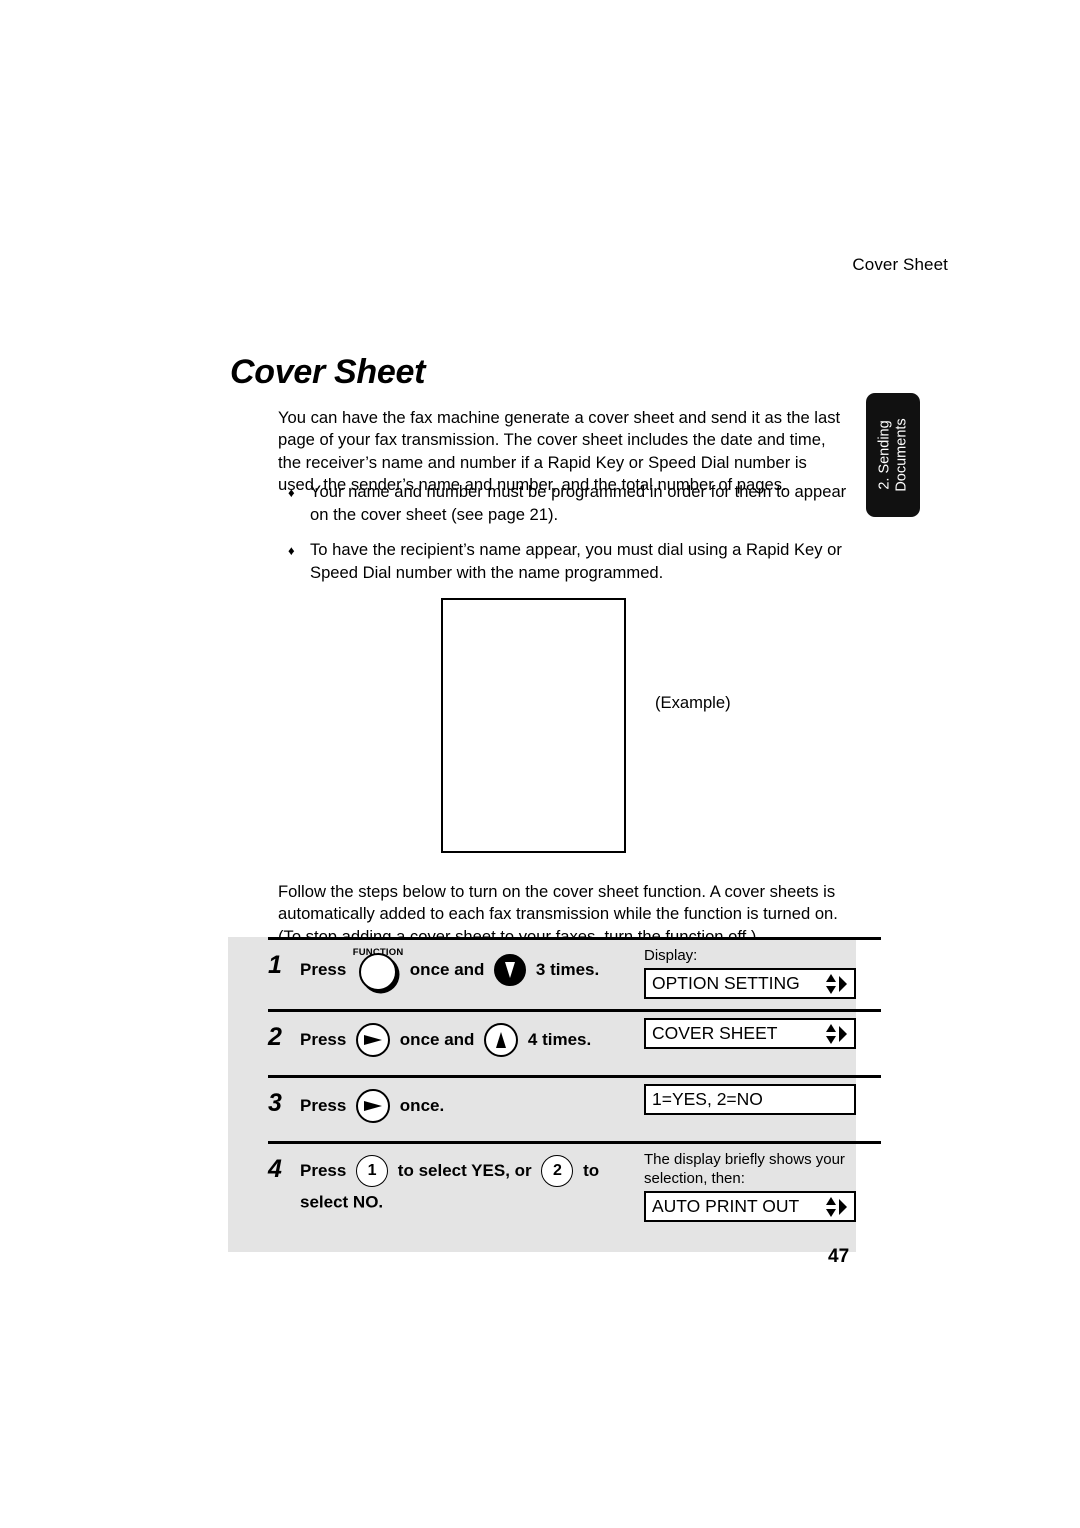 This screenshot has width=1080, height=1528. What do you see at coordinates (726, 1206) in the screenshot?
I see `lcd-text: AUTO PRINT OUT` at bounding box center [726, 1206].